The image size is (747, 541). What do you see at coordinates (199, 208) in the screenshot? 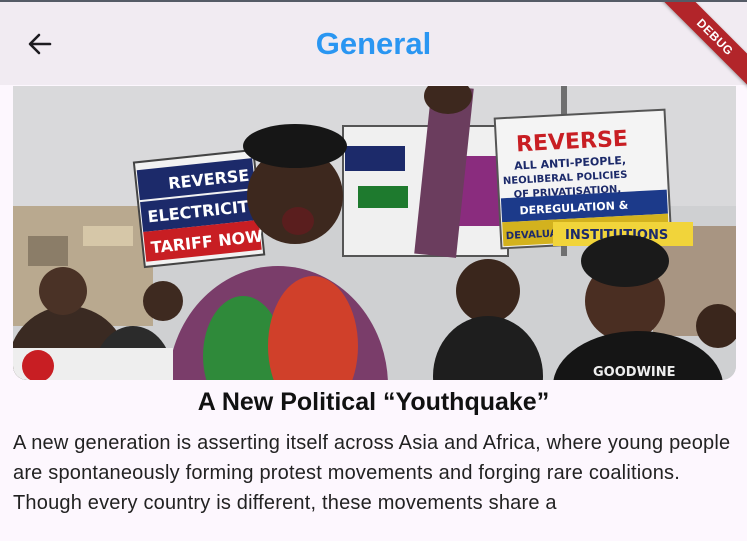
I see `sign-left: REVERSE ELECTRICITY TARIFF NOW` at bounding box center [199, 208].